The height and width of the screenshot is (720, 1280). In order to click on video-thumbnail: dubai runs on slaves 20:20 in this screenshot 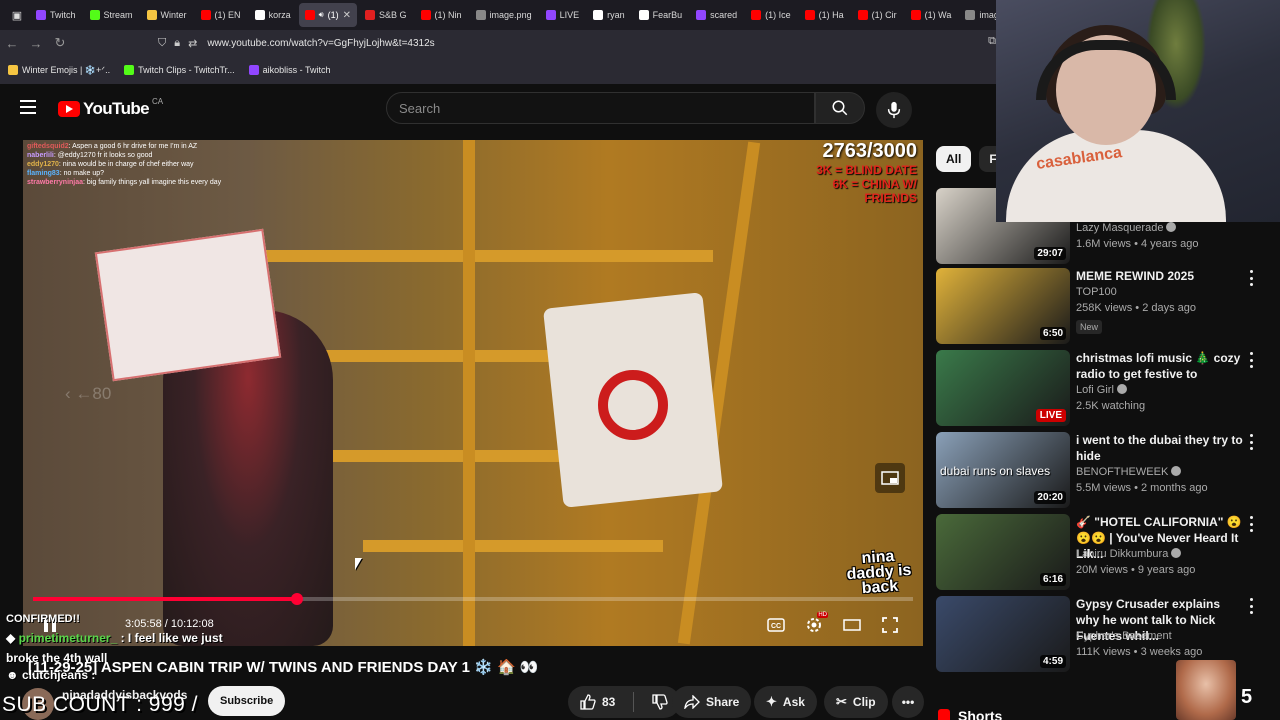, I will do `click(1003, 470)`.